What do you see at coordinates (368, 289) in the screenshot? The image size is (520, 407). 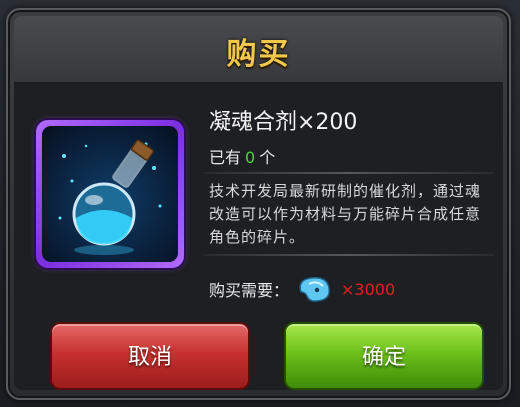 I see `cost-amount: ×3000` at bounding box center [368, 289].